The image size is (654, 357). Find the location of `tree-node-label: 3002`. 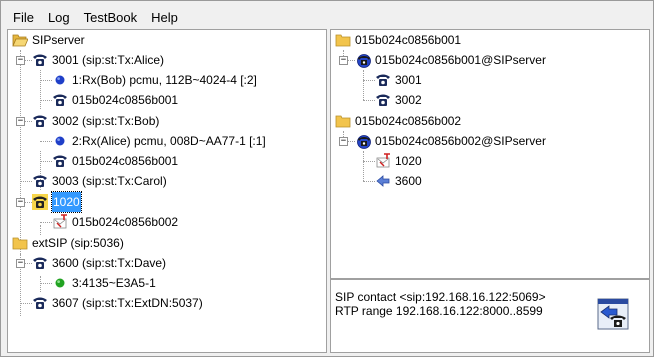

tree-node-label: 3002 is located at coordinates (408, 100).